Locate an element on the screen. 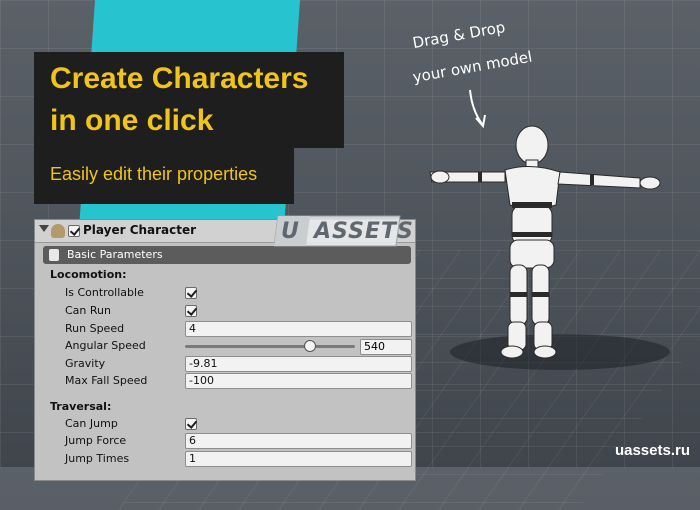  locomotion-label: Locomotion: is located at coordinates (88, 274).